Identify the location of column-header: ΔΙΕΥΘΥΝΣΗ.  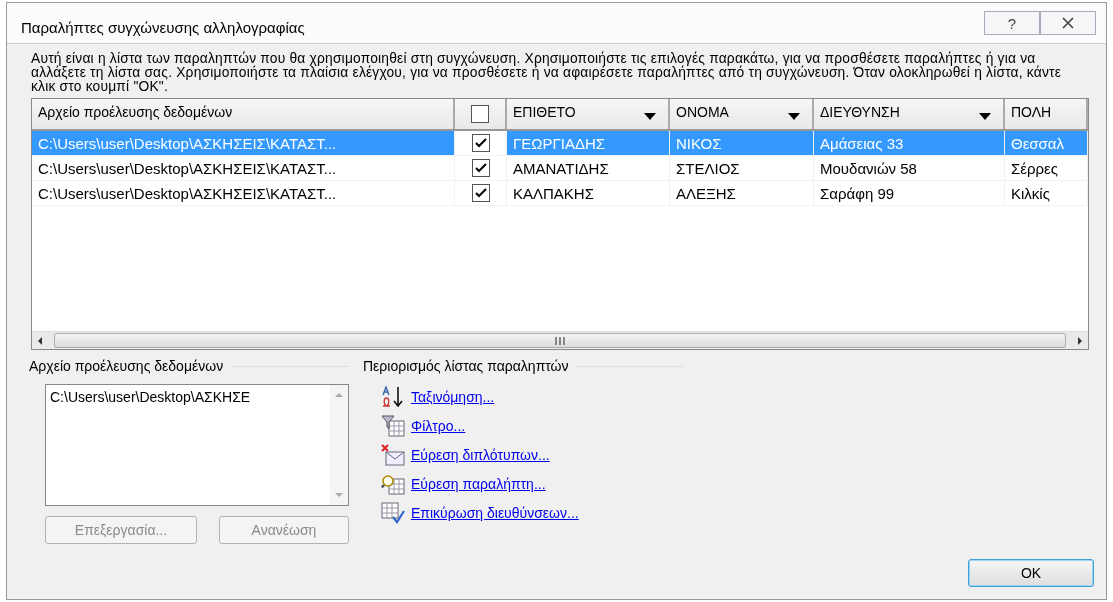
(909, 114).